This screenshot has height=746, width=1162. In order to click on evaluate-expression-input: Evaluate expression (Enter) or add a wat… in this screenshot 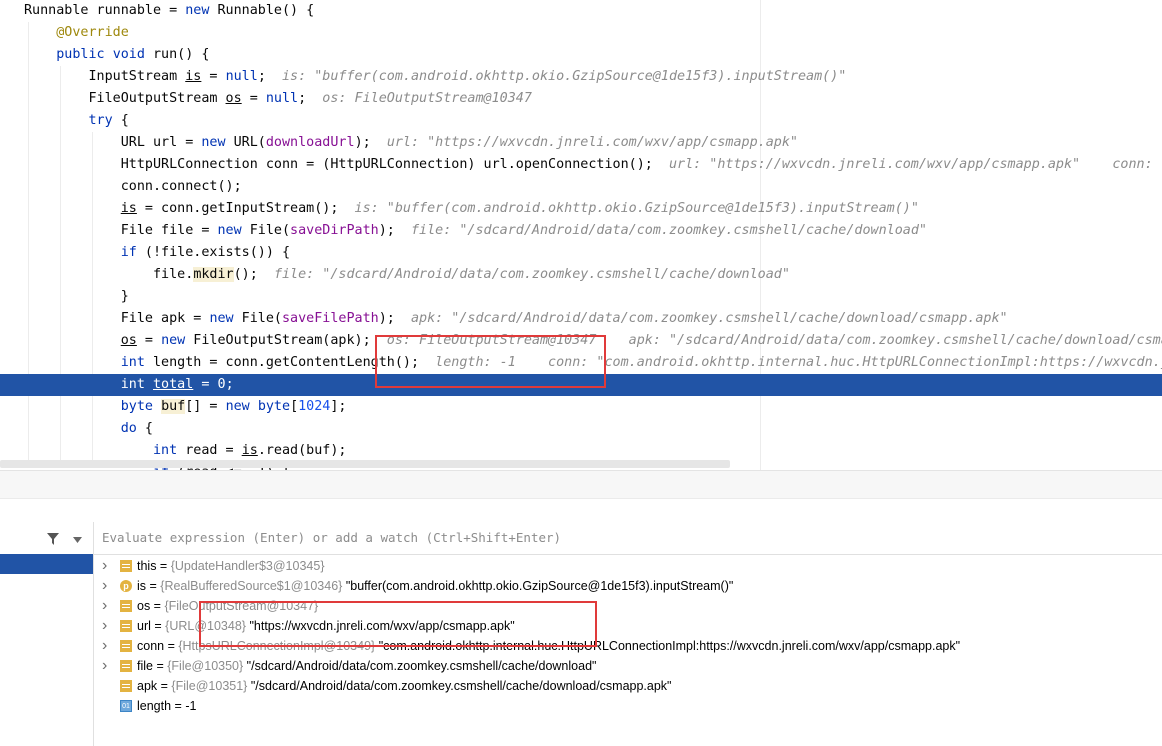, I will do `click(331, 537)`.